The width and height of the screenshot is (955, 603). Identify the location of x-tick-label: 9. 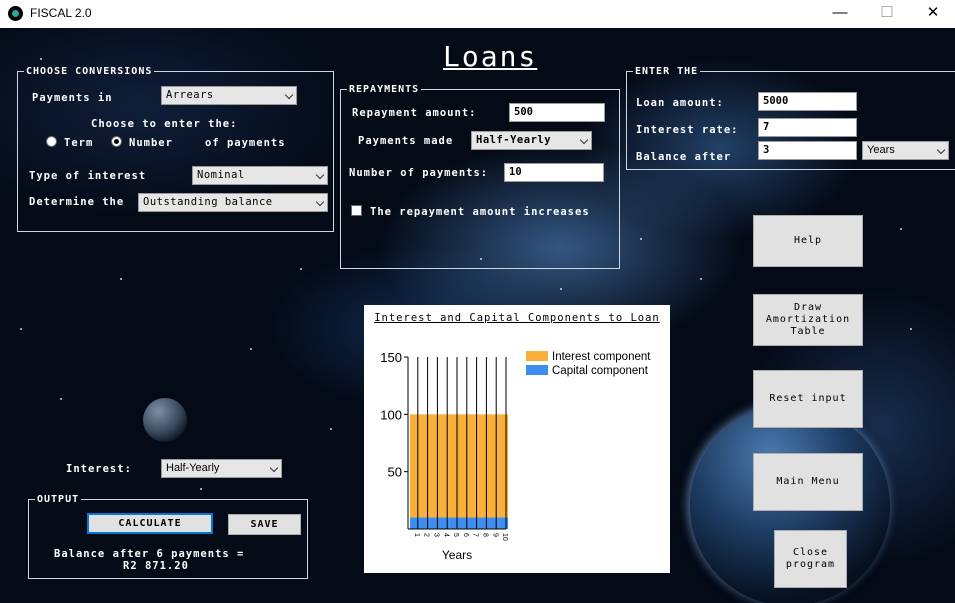
(494, 535).